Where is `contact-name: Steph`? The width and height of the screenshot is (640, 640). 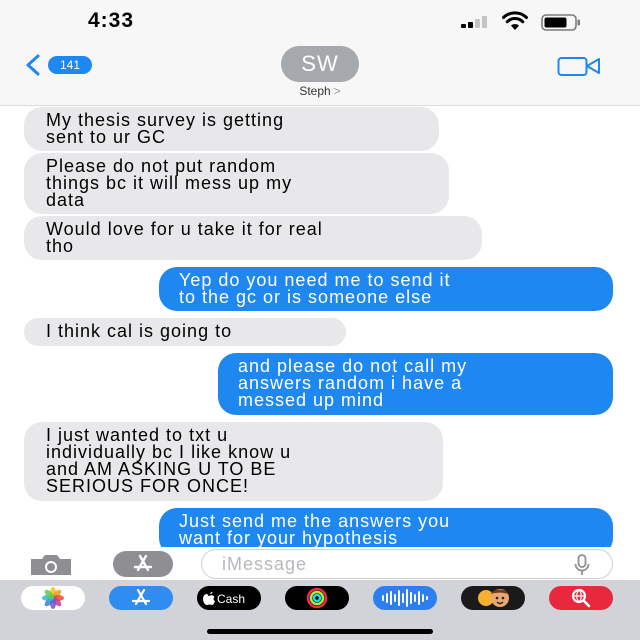 contact-name: Steph is located at coordinates (315, 91).